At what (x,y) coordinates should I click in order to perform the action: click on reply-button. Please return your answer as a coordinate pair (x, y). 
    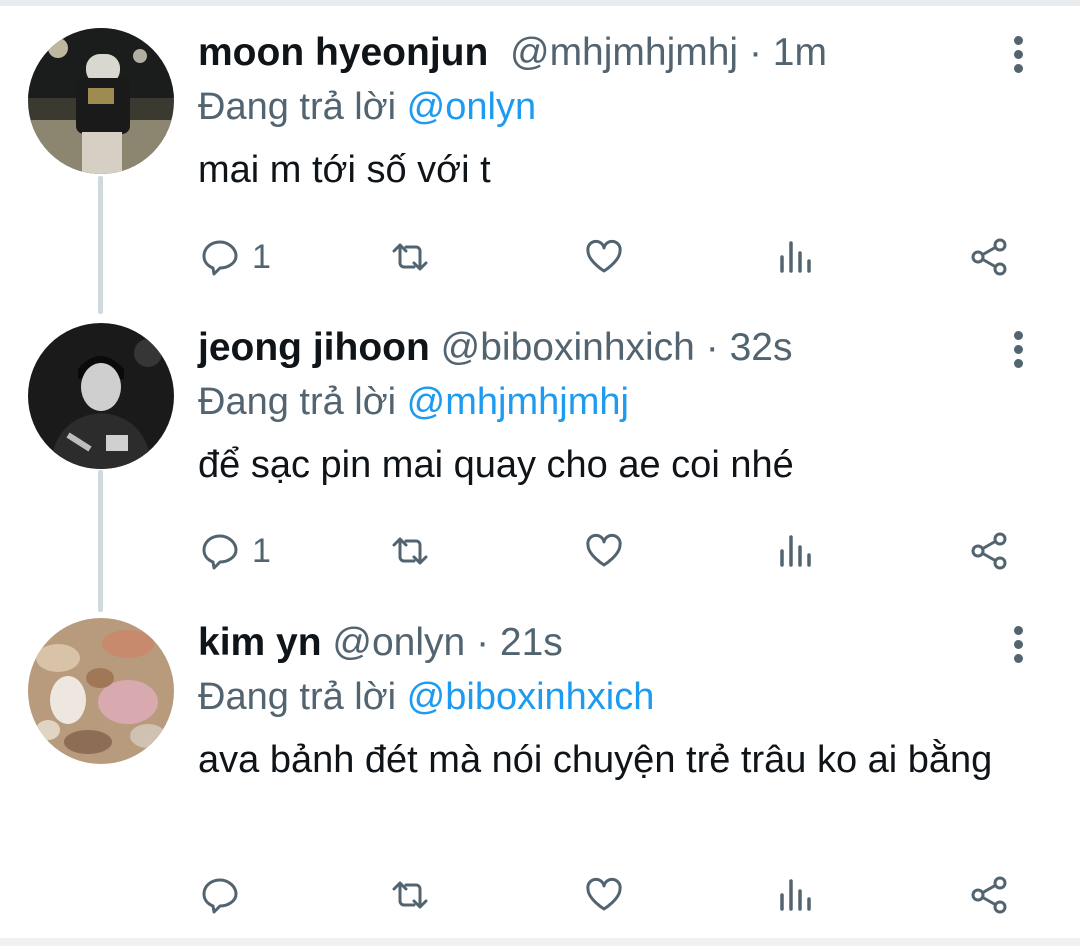
    Looking at the image, I should click on (225, 895).